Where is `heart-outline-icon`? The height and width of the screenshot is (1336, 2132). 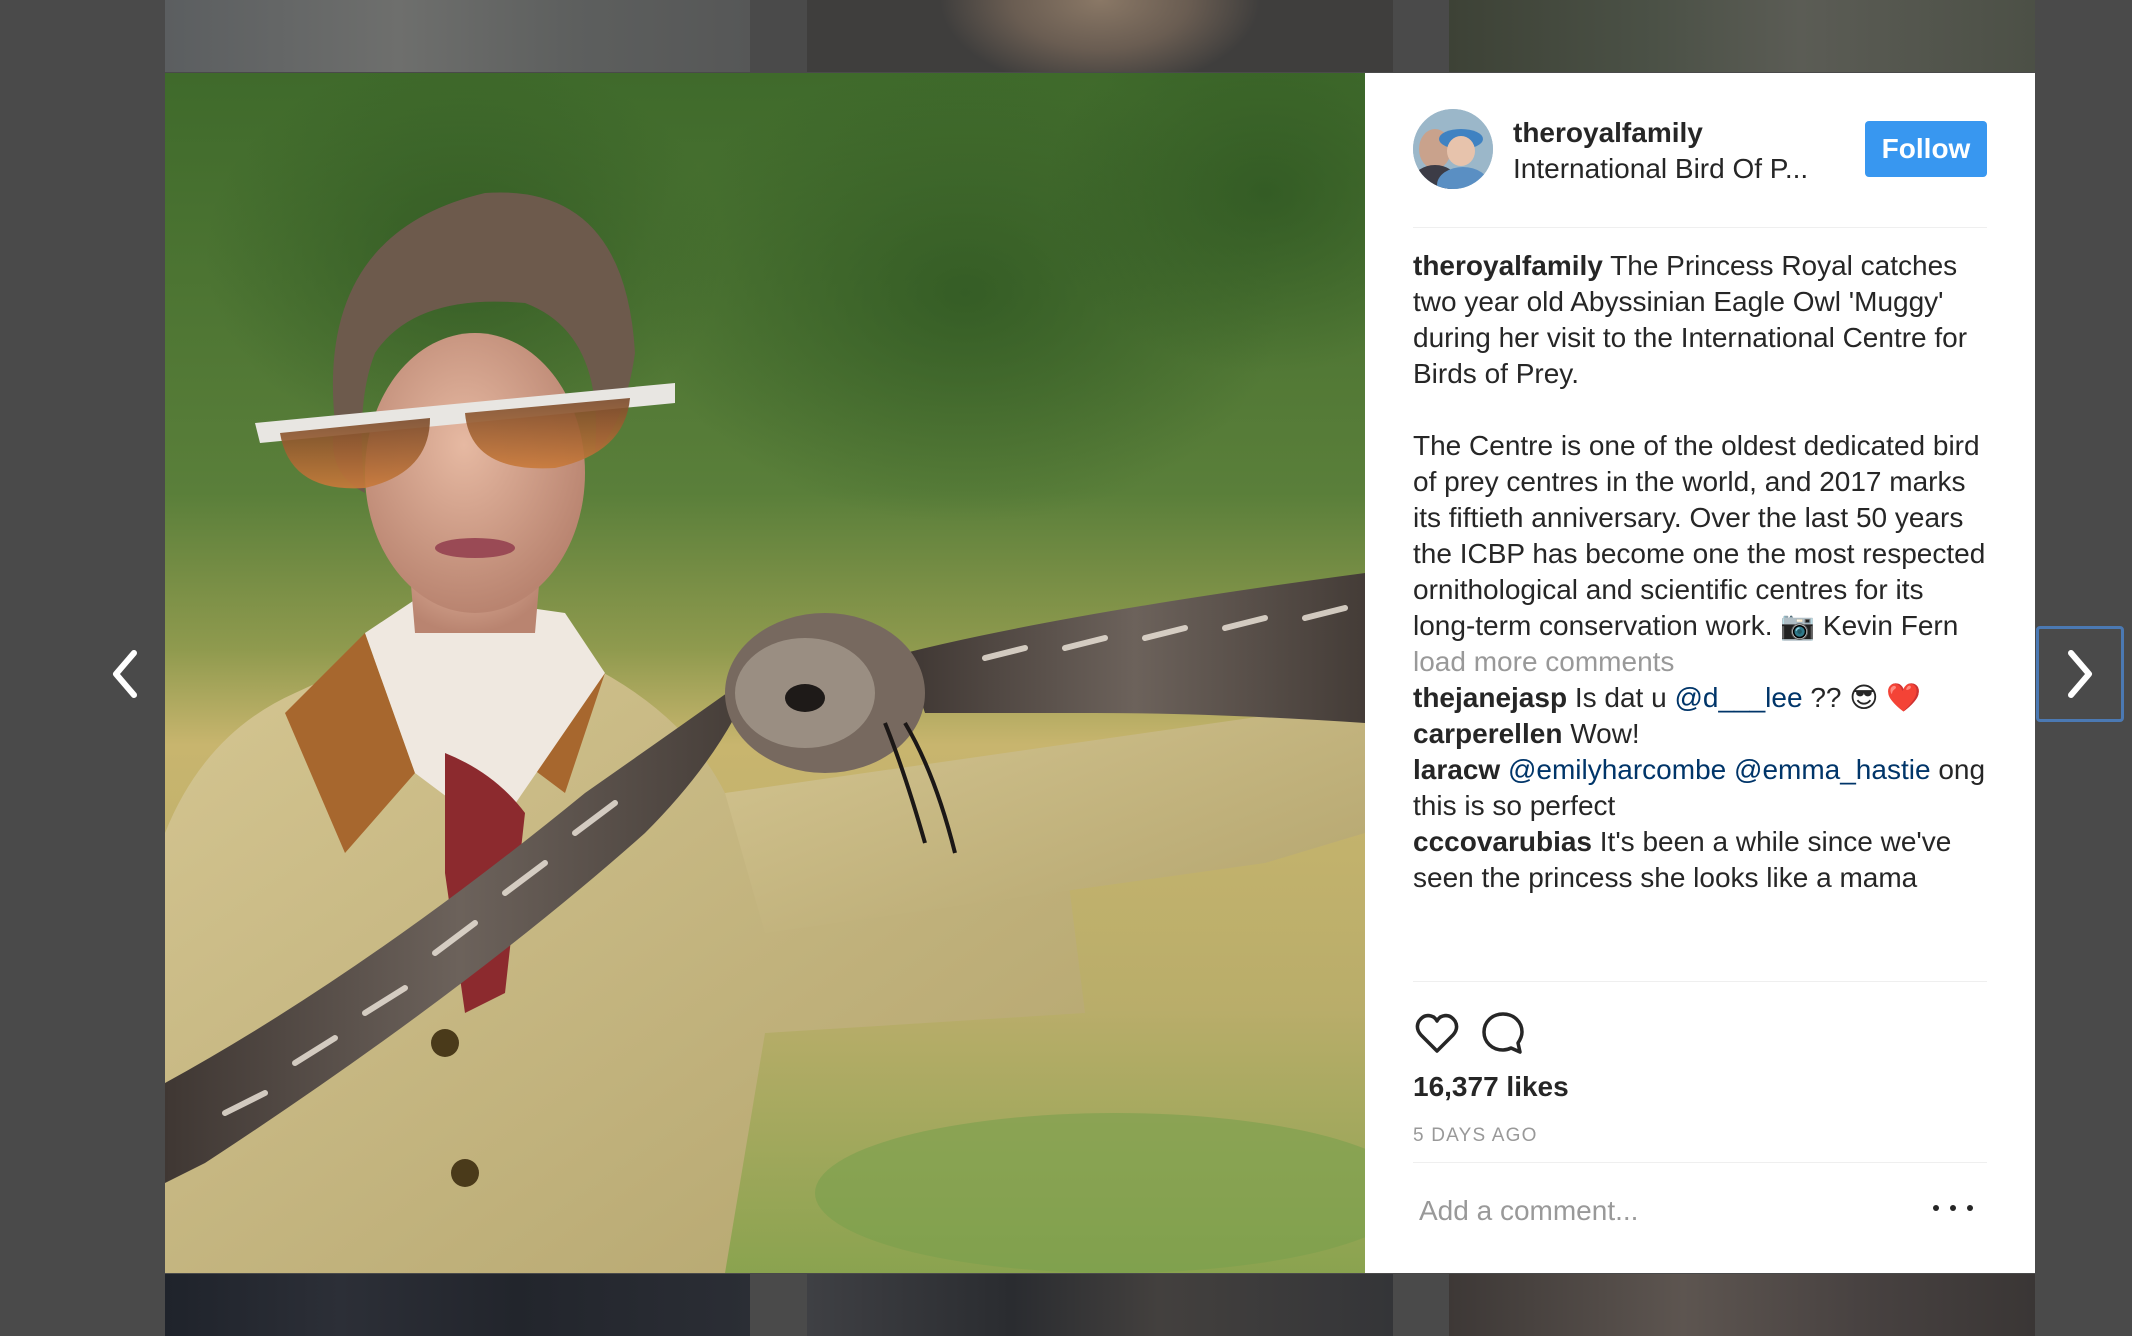 heart-outline-icon is located at coordinates (1437, 1033).